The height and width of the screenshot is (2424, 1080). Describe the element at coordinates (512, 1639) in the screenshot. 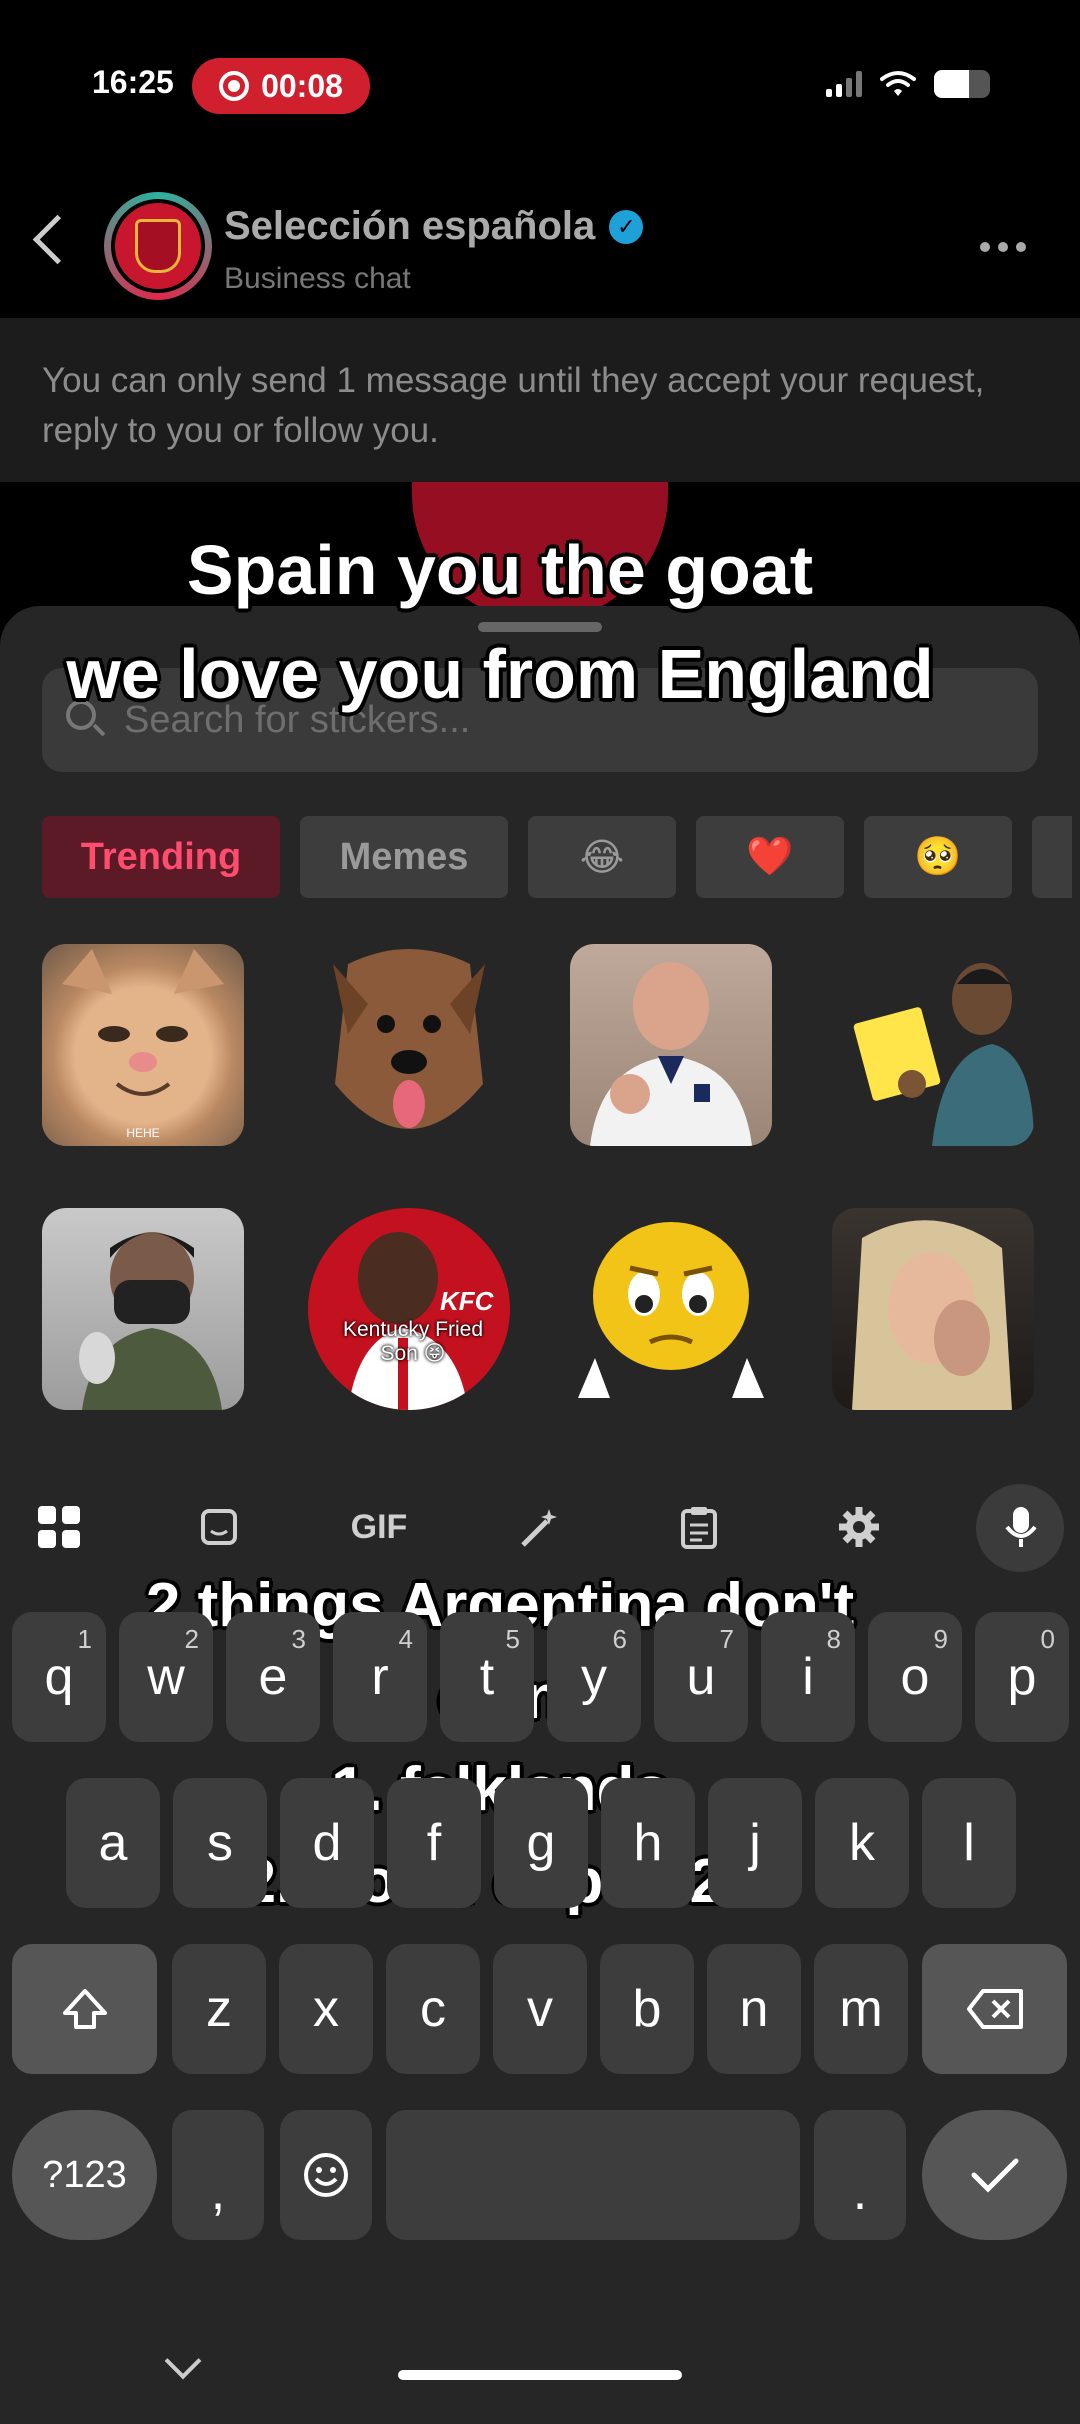

I see `key-number-hint: 5` at that location.